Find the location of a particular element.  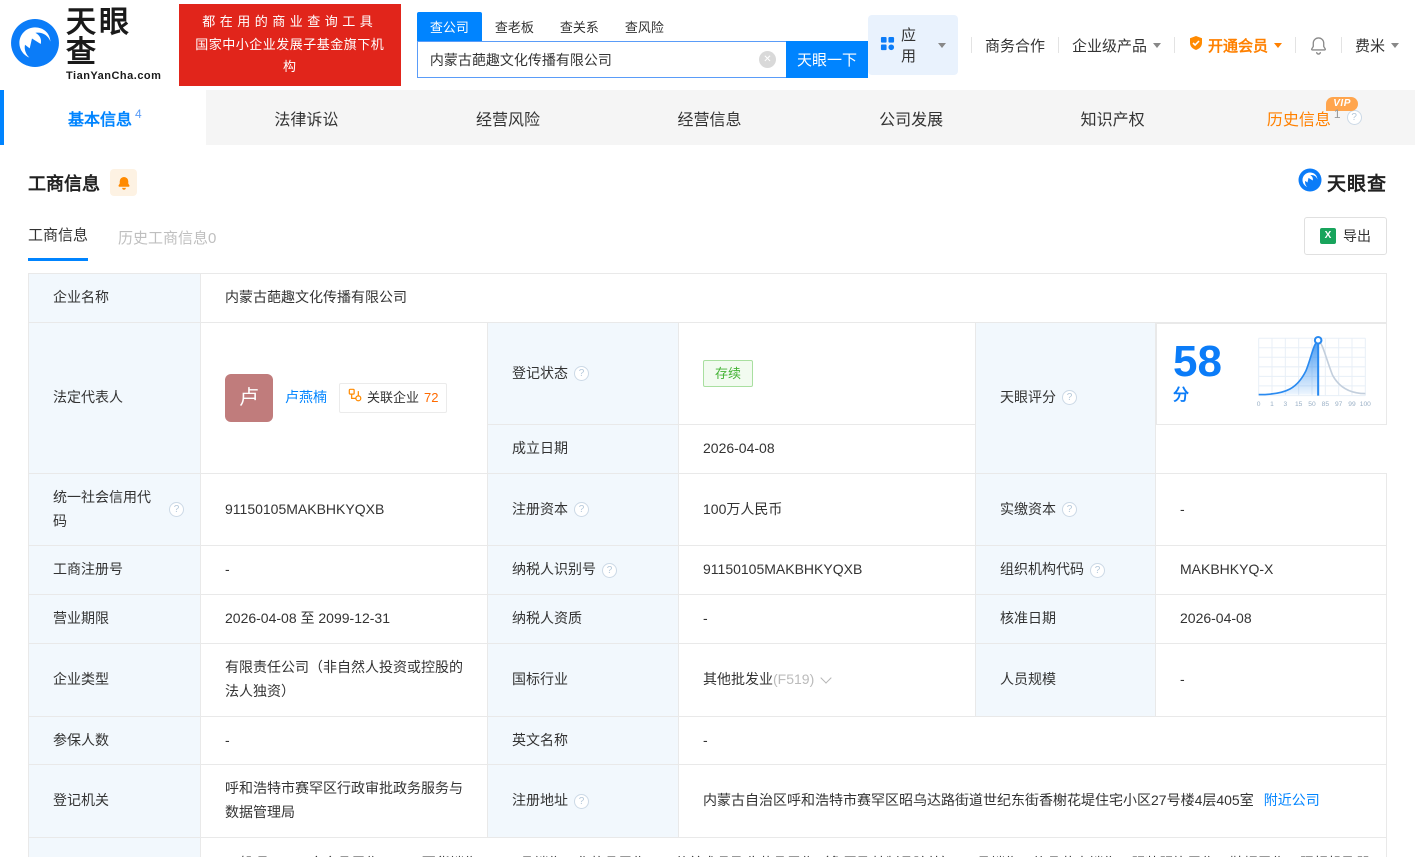

staff-size-label: 人员规模 is located at coordinates (1065, 680).